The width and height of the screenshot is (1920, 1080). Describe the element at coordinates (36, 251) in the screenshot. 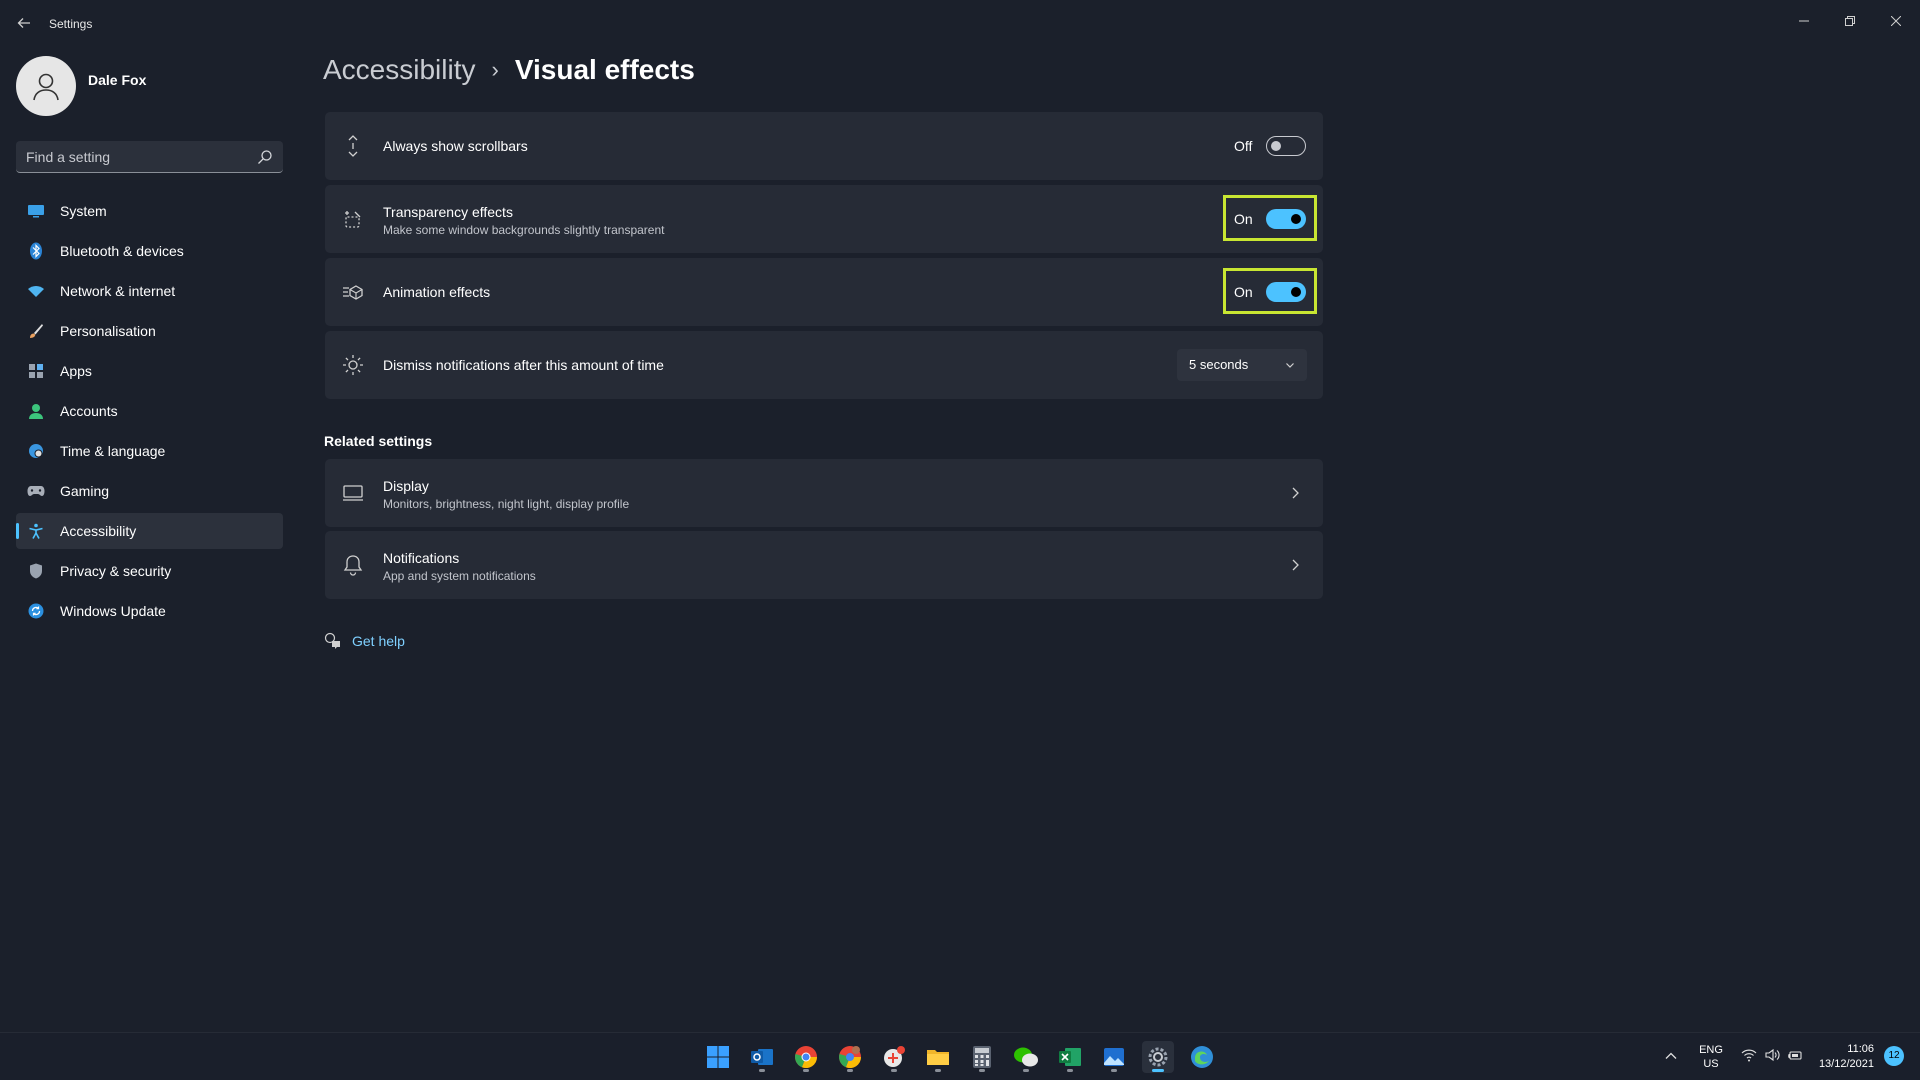

I see `bluetooth-icon` at that location.